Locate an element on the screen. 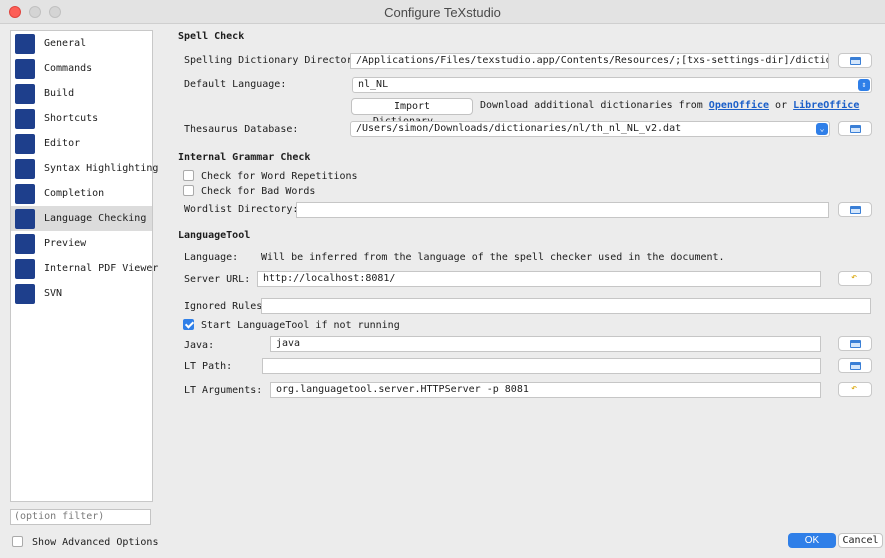  default-language-select: nl_NL ⇕ is located at coordinates (612, 85).